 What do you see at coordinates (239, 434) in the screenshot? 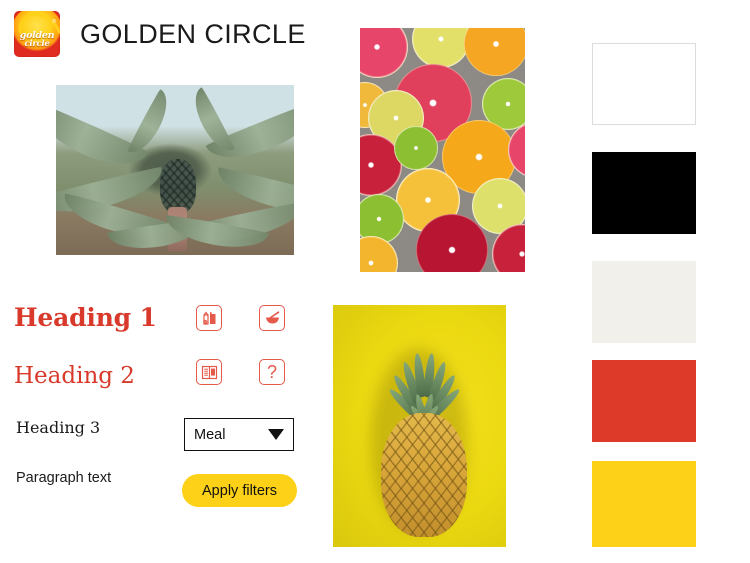
I see `meal-select: Meal` at bounding box center [239, 434].